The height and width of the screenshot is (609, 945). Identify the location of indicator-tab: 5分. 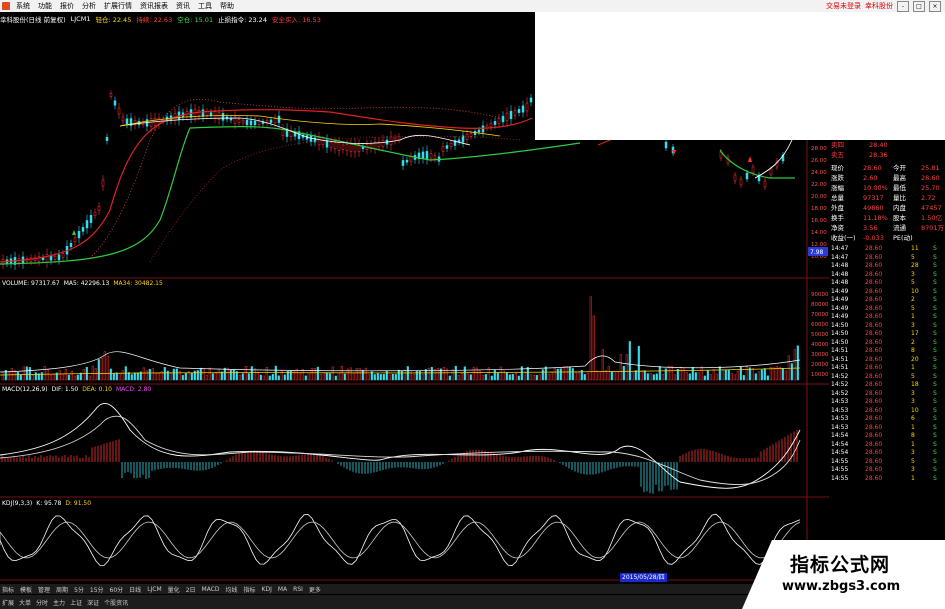
(79, 589).